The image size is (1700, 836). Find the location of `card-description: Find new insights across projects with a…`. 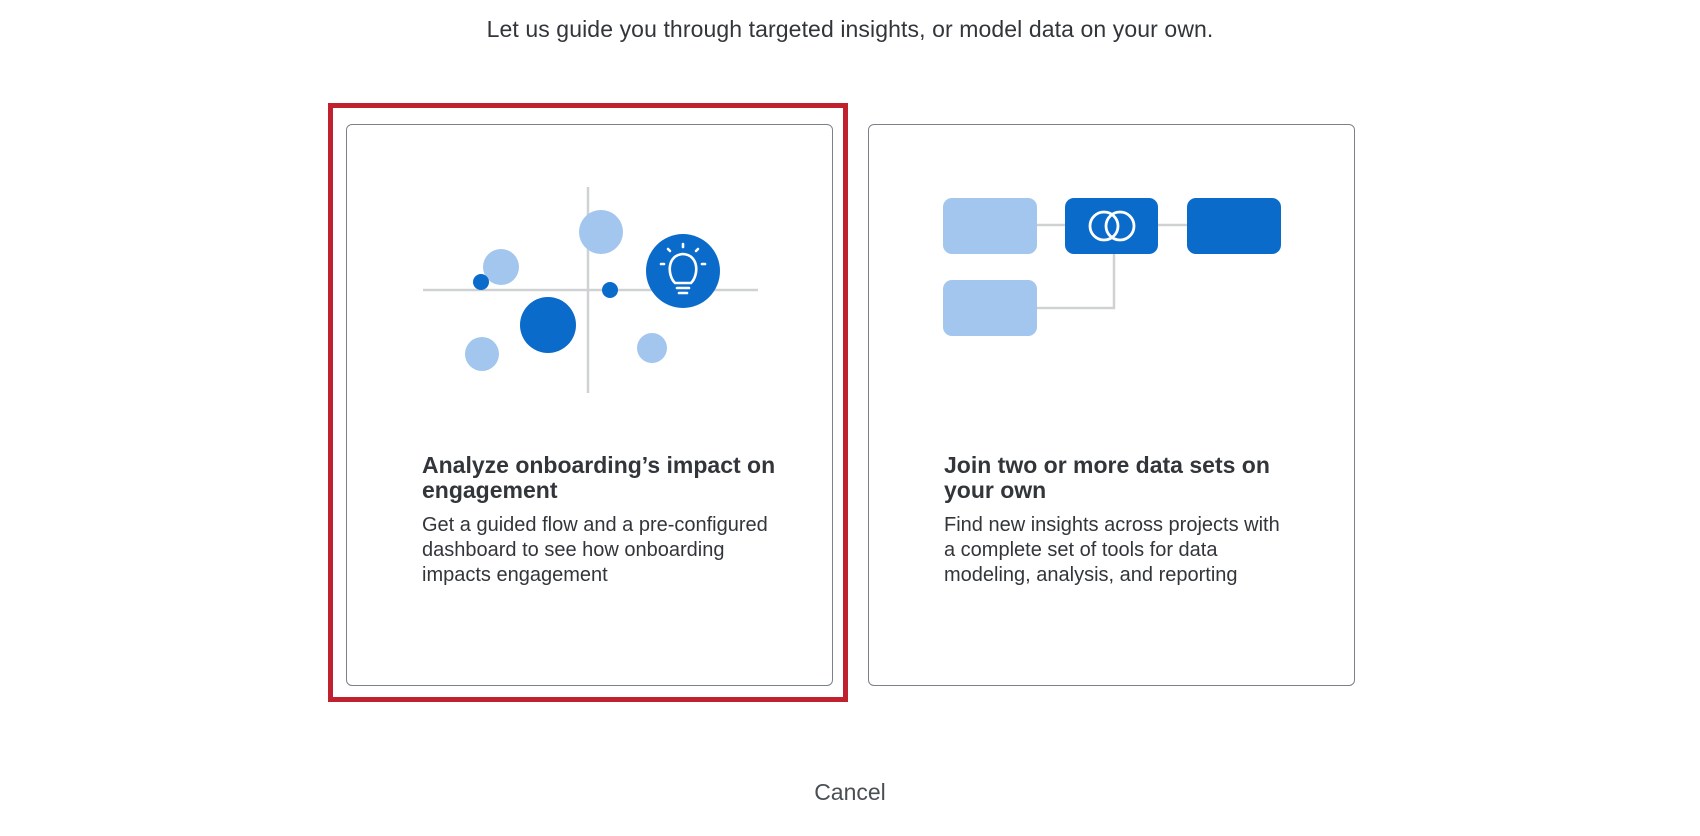

card-description: Find new insights across projects with a… is located at coordinates (1112, 550).